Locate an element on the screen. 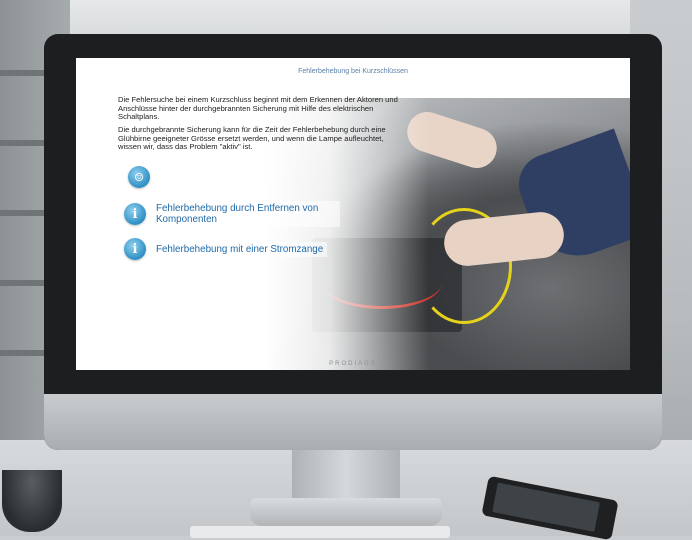 The height and width of the screenshot is (540, 692). cup is located at coordinates (32, 501).